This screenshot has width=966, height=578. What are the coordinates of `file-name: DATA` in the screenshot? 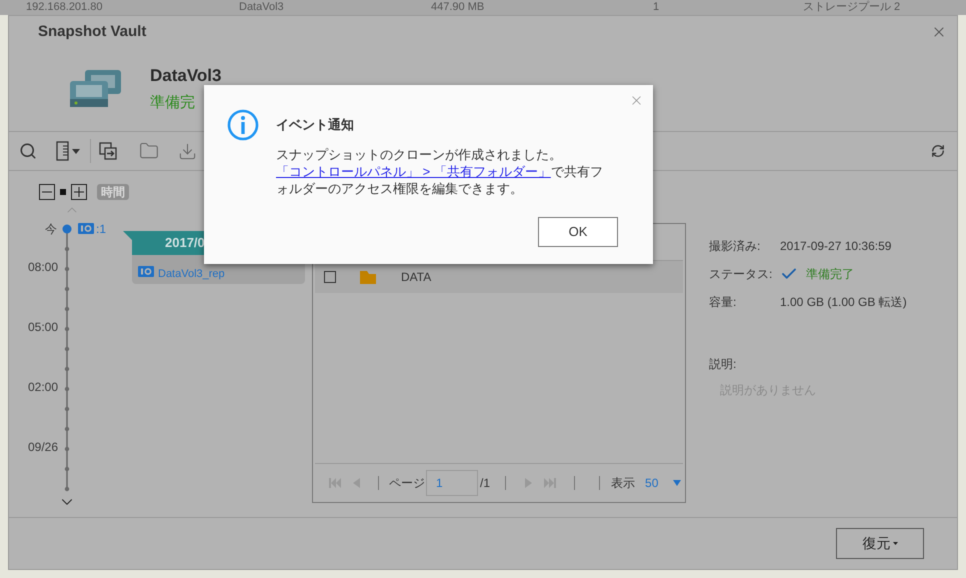 It's located at (416, 277).